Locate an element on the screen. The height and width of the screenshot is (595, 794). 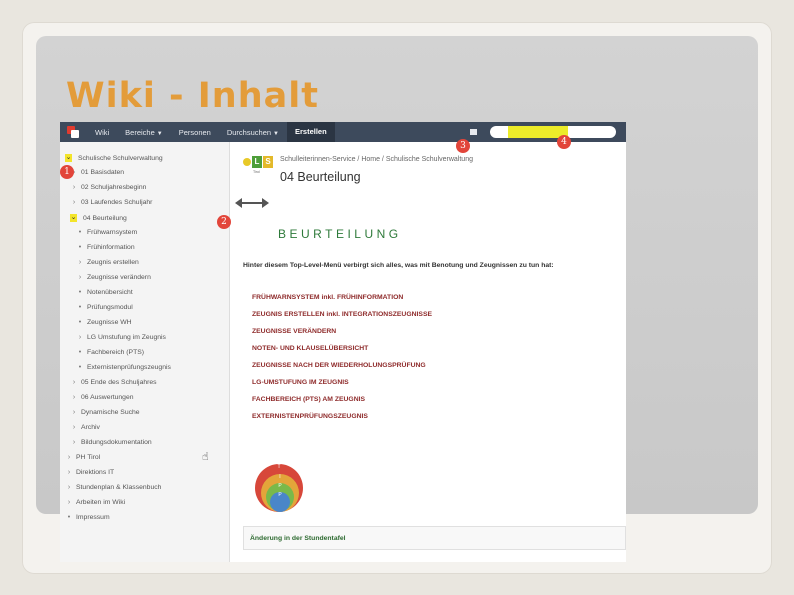
nav-wiki: Wiki is located at coordinates (102, 132).